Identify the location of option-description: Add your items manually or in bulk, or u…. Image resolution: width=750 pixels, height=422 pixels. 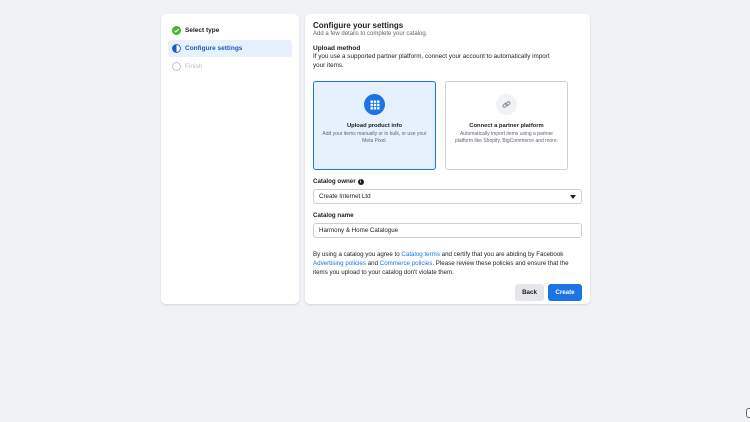
(374, 138).